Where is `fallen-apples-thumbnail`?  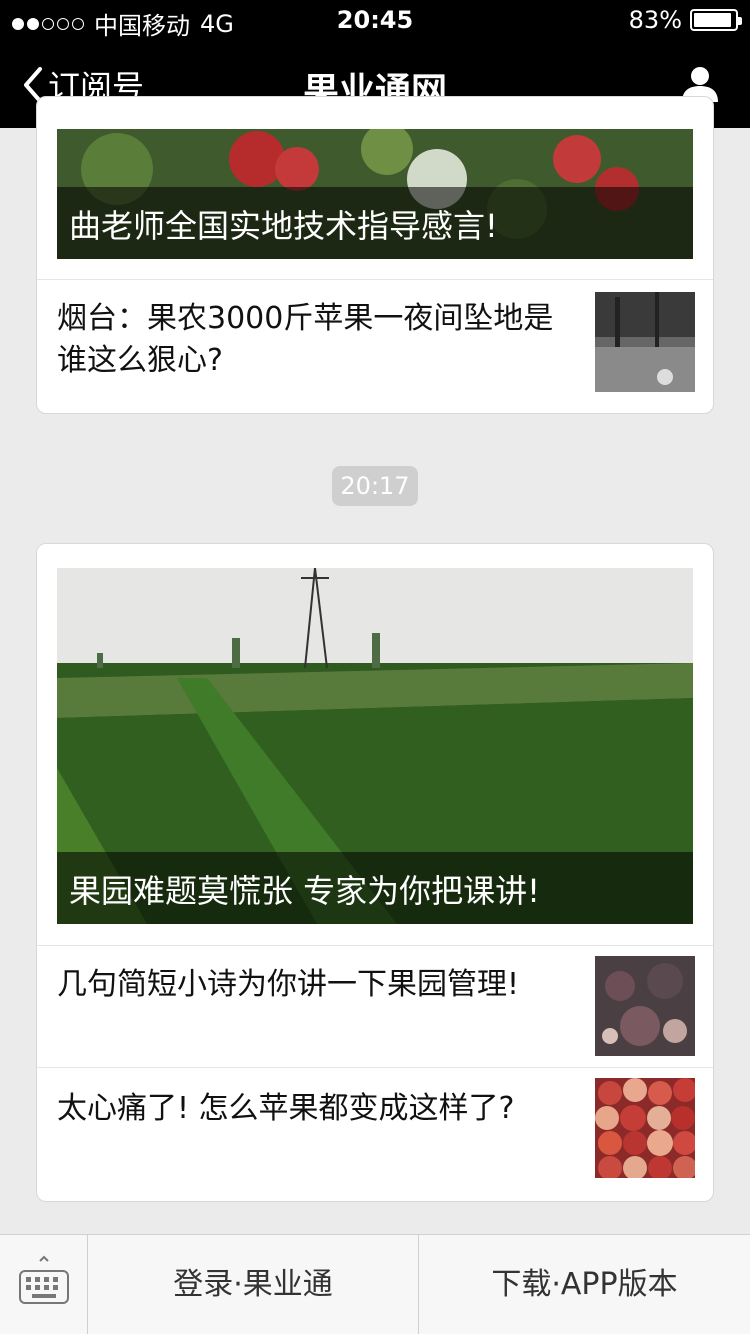 fallen-apples-thumbnail is located at coordinates (645, 342).